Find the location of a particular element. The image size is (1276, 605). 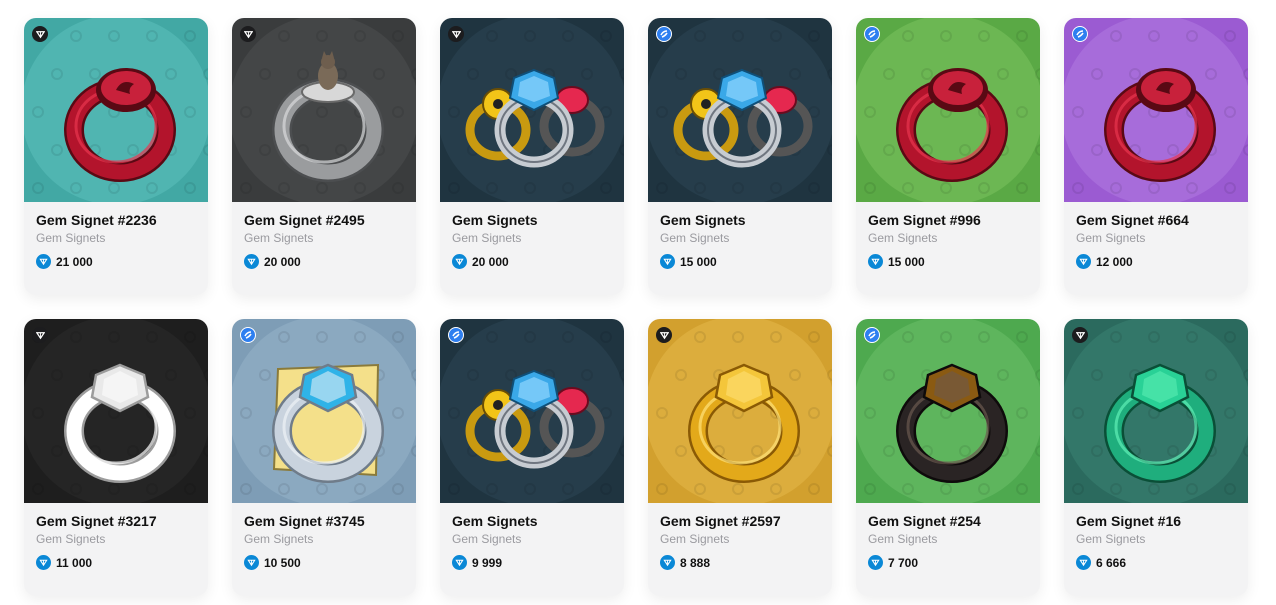

gift-card: Gem Signet #2597 Gem Signets 8 888 is located at coordinates (740, 457).